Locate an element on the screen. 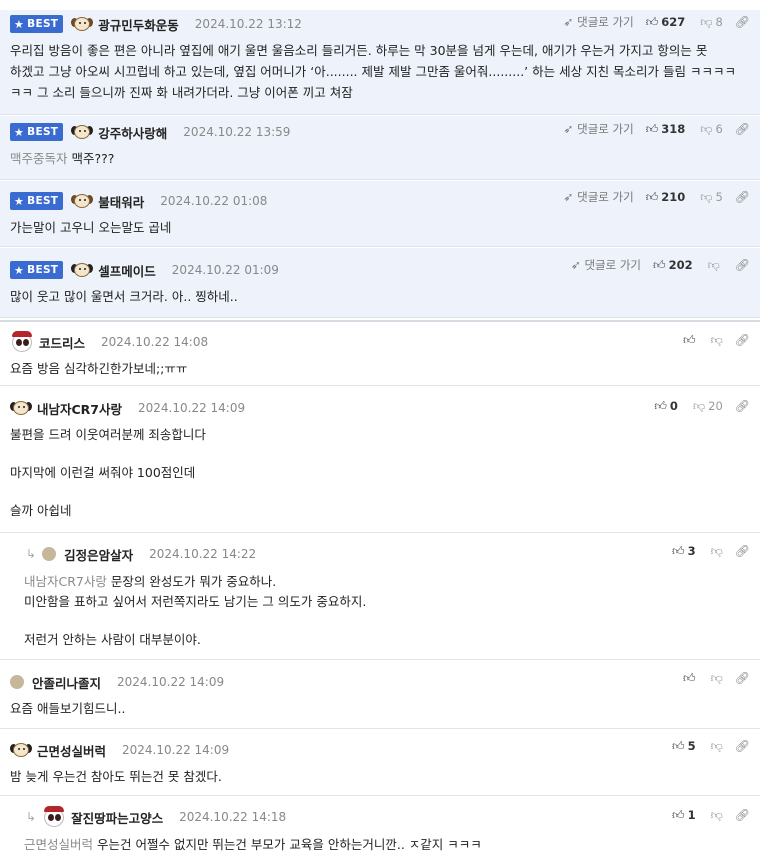 The height and width of the screenshot is (856, 779). author-nick: 잘진땅파는고양스 is located at coordinates (117, 817).